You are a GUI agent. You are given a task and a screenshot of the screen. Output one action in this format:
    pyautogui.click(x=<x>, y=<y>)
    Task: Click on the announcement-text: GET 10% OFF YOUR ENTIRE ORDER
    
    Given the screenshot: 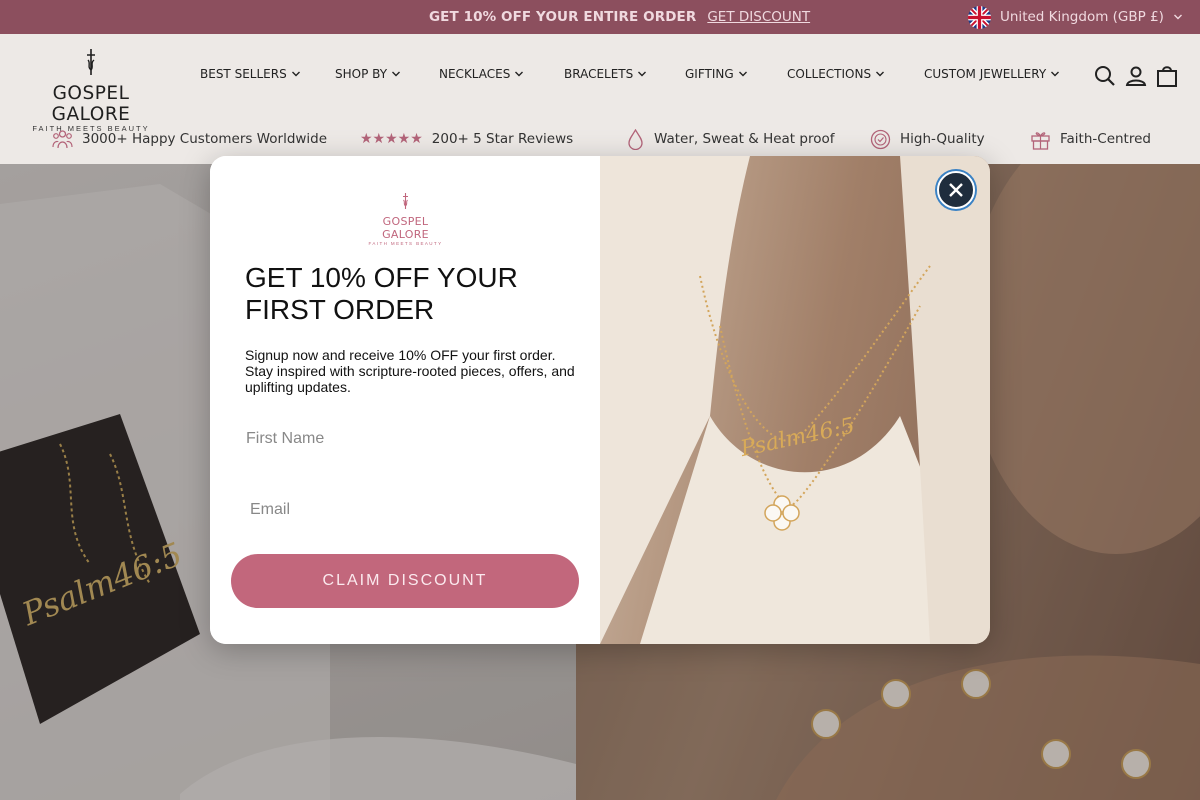 What is the action you would take?
    pyautogui.click(x=563, y=17)
    